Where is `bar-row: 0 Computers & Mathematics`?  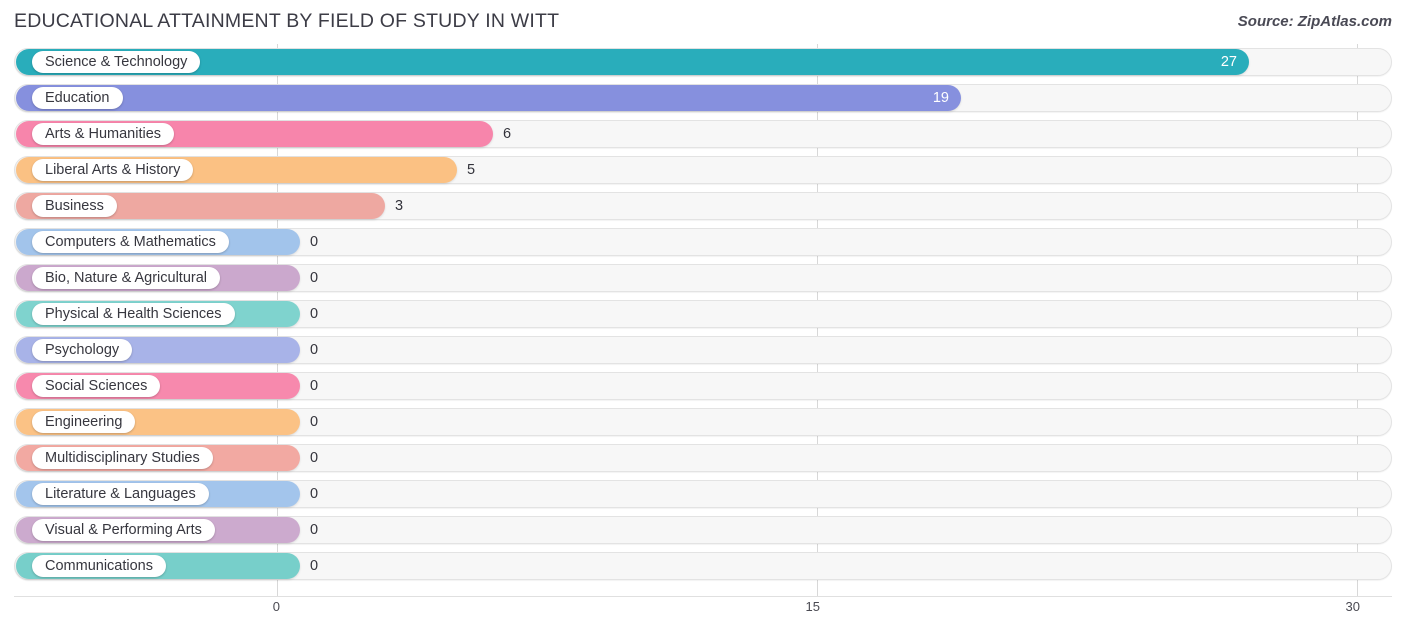
bar-row: 0 Computers & Mathematics is located at coordinates (703, 242).